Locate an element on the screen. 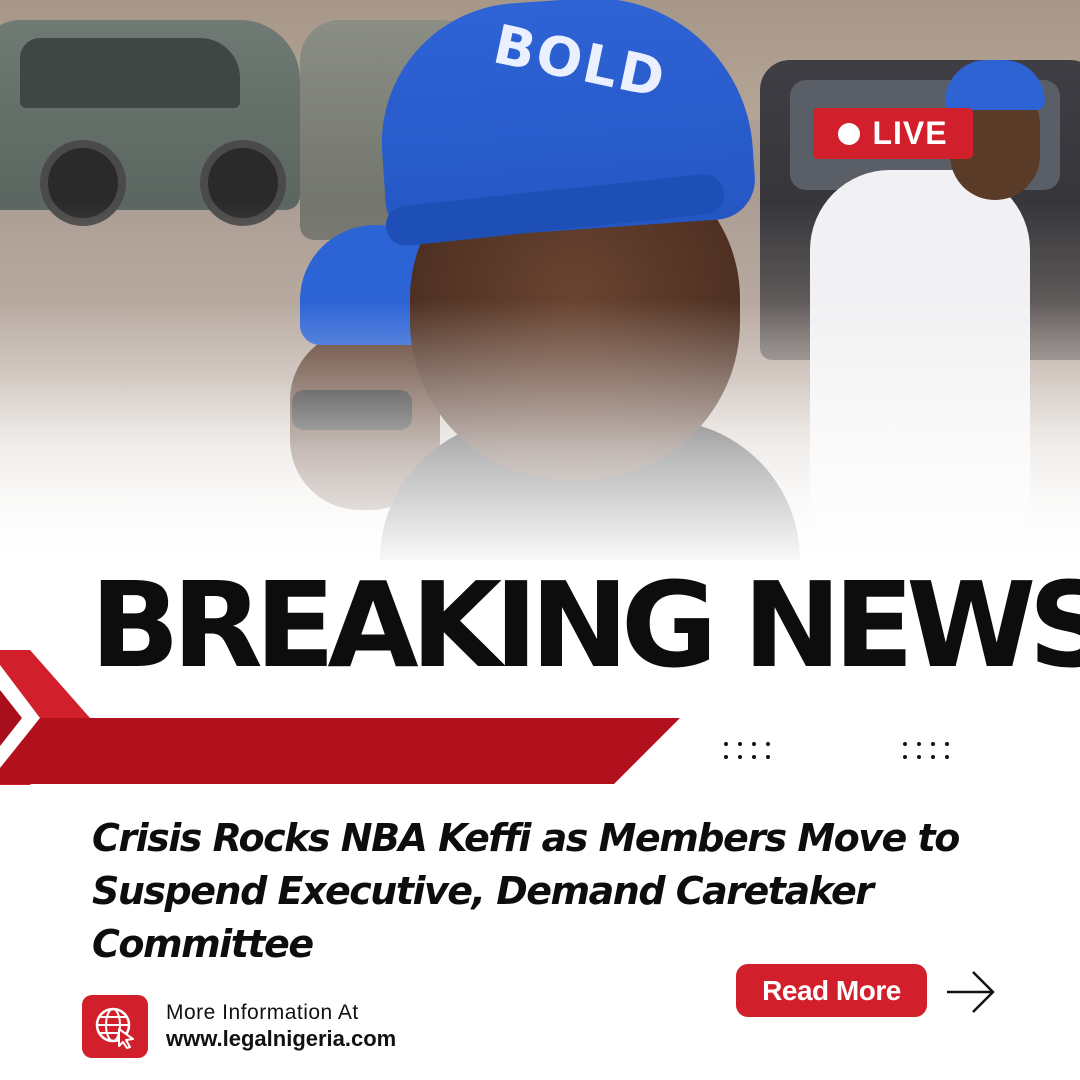 The image size is (1080, 1080). live-label: LIVE is located at coordinates (910, 133).